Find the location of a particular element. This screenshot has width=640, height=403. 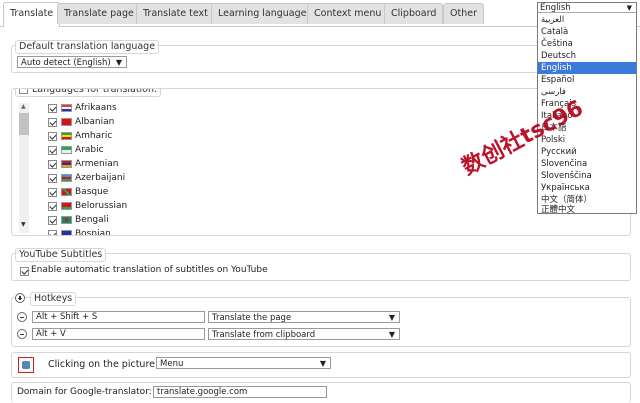

language-label: Afrikaans is located at coordinates (96, 108).